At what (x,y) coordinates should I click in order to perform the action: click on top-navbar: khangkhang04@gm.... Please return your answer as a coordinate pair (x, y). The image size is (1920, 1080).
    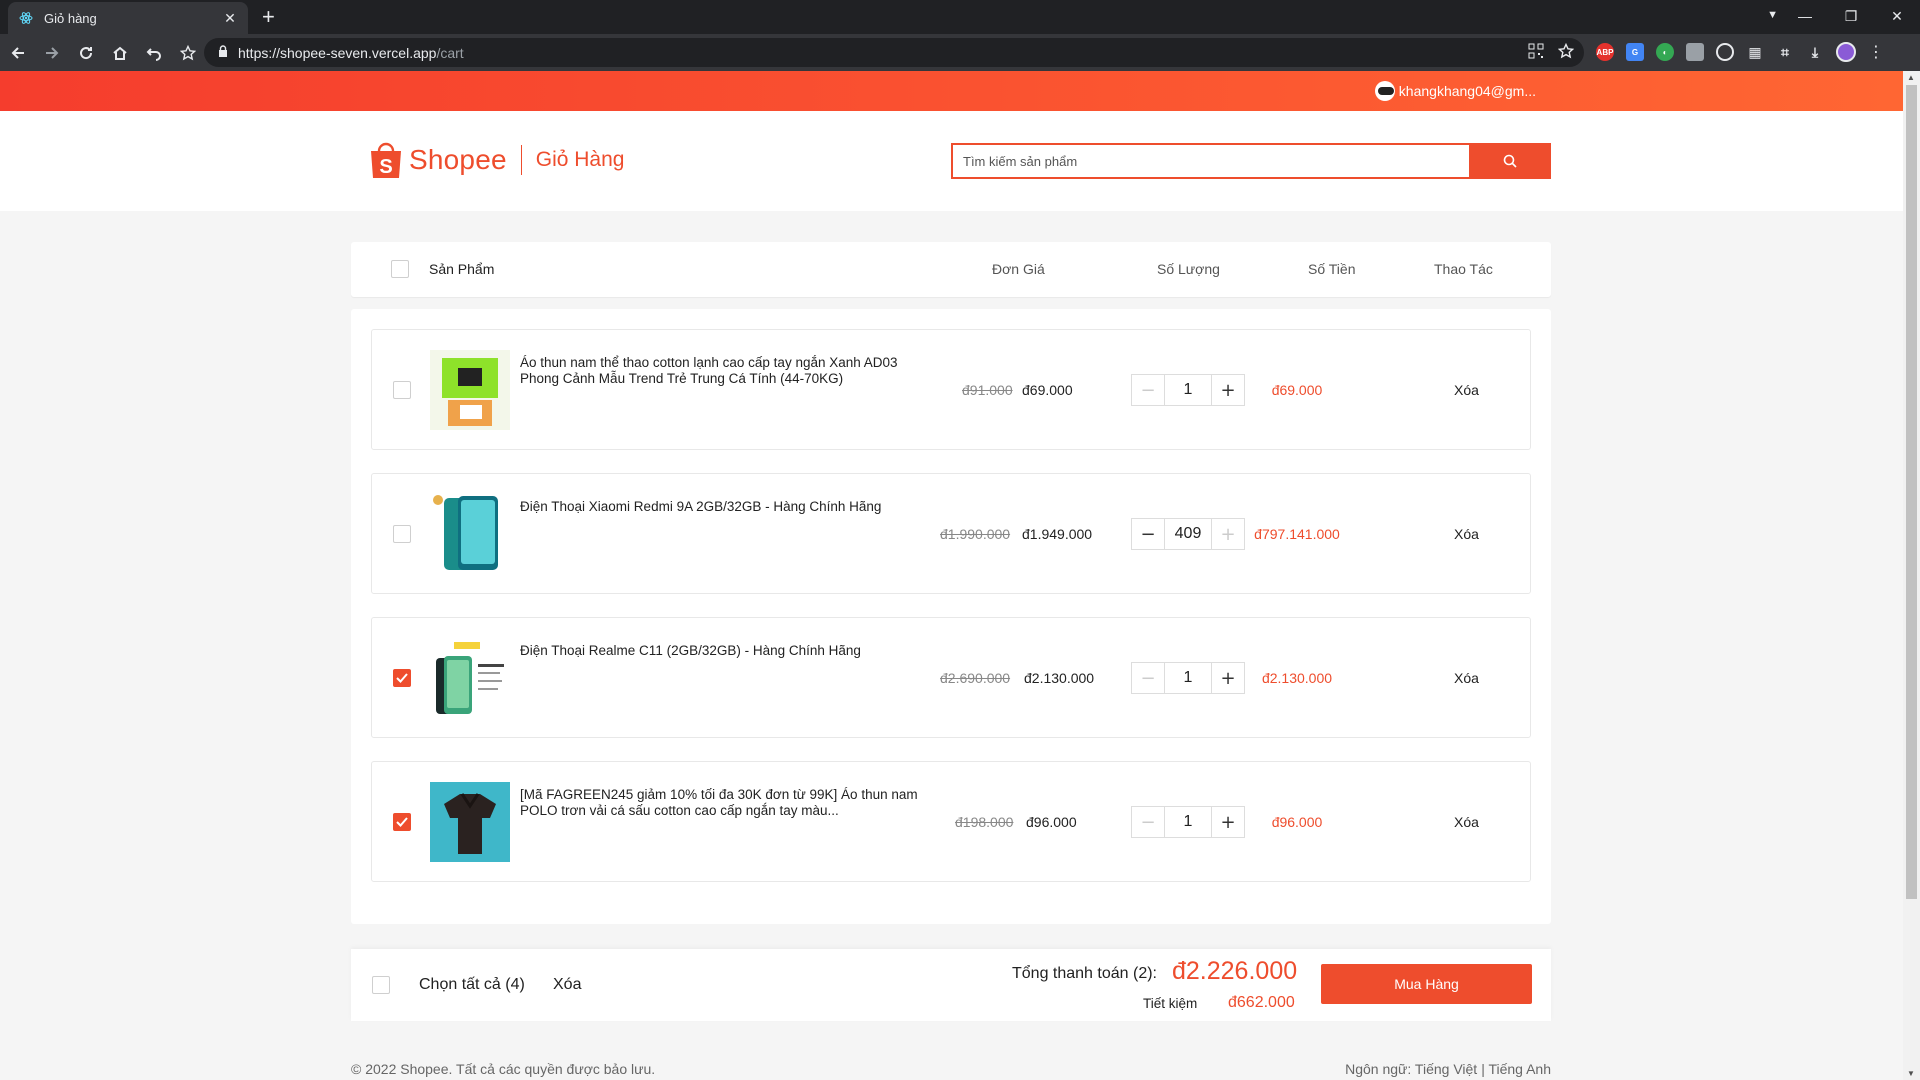
    Looking at the image, I should click on (951, 91).